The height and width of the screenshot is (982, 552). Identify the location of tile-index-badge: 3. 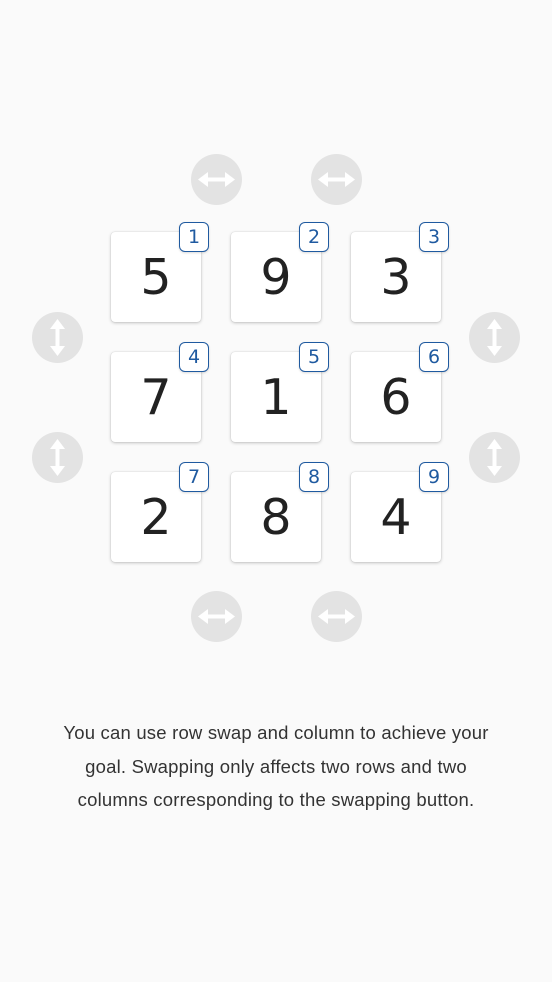
(434, 237).